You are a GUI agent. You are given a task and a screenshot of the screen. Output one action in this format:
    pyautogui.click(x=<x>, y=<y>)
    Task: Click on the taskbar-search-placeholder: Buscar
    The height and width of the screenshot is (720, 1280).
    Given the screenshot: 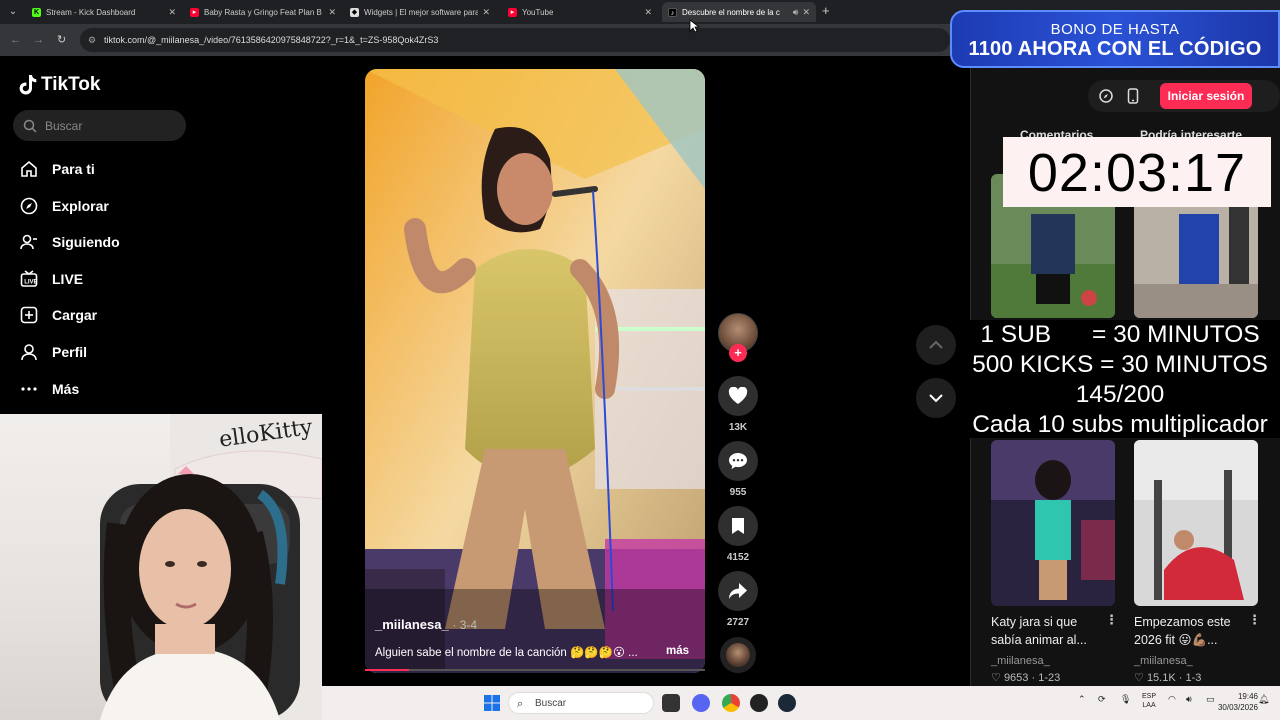 What is the action you would take?
    pyautogui.click(x=551, y=703)
    